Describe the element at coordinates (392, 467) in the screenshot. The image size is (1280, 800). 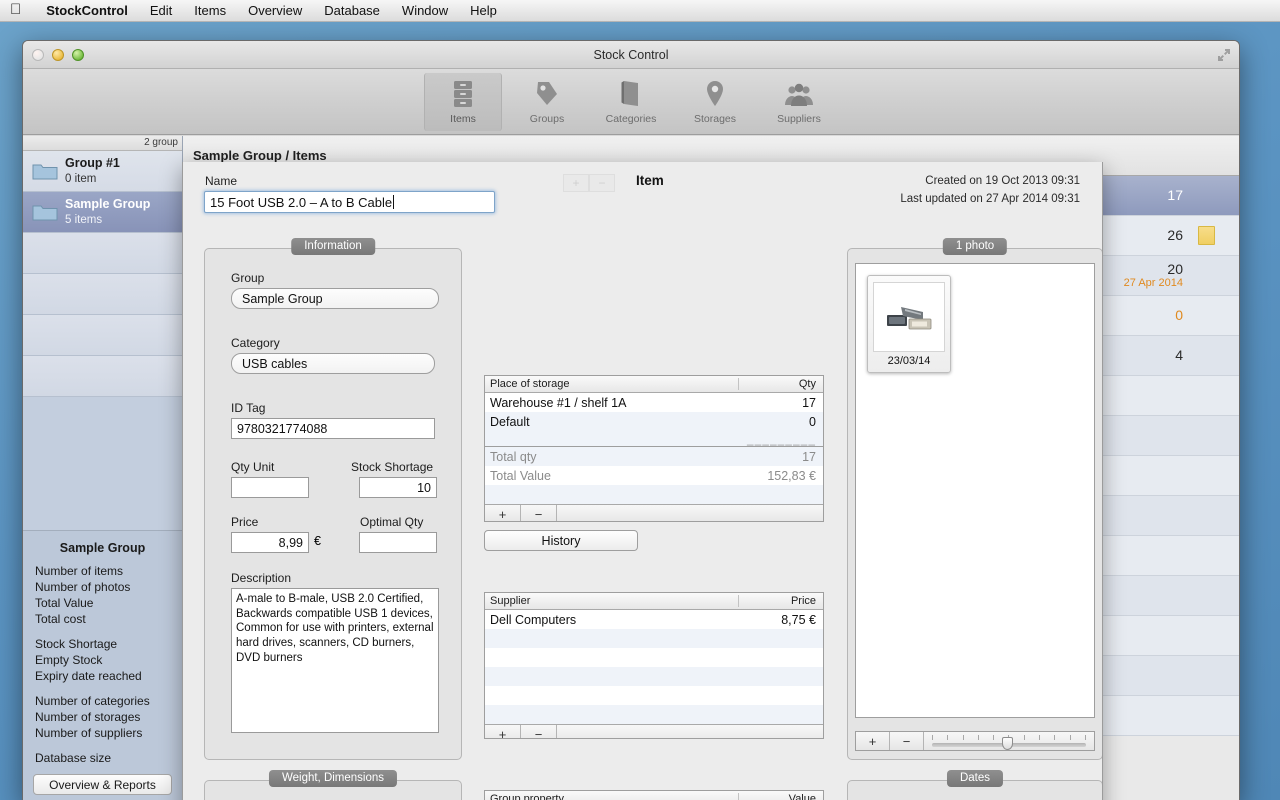
I see `stock-shortage-label: Stock Shortage` at that location.